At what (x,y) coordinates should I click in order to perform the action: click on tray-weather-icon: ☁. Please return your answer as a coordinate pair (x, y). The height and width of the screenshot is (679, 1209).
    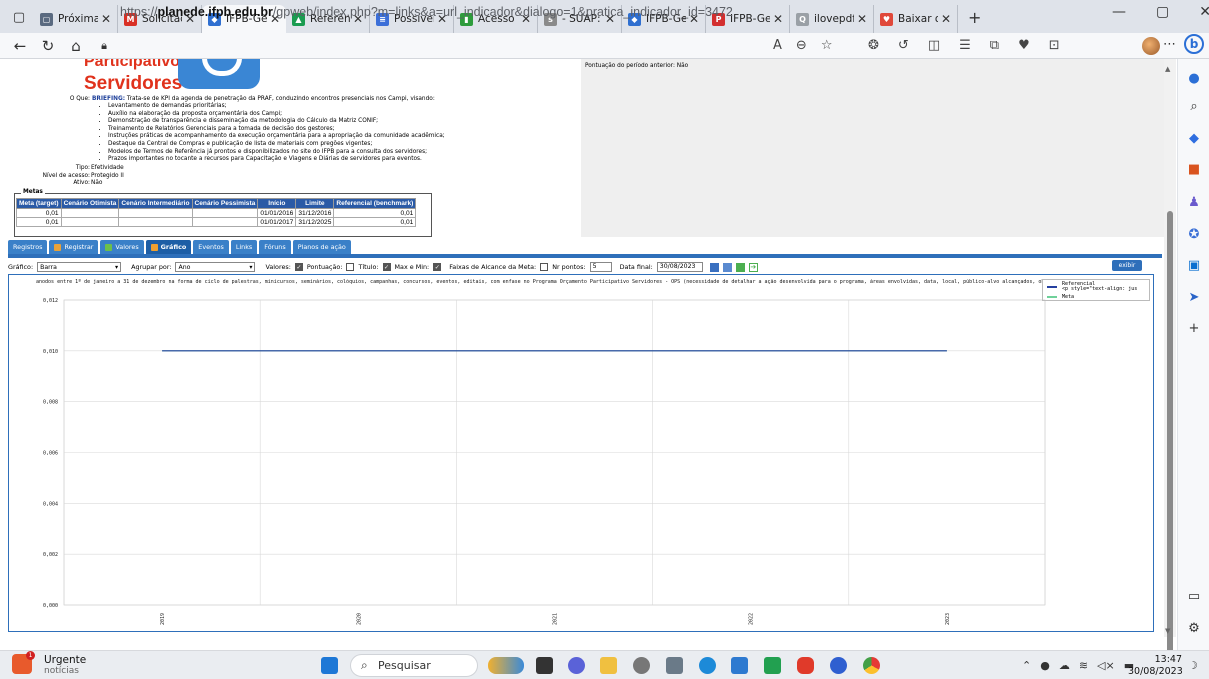
    Looking at the image, I should click on (1064, 665).